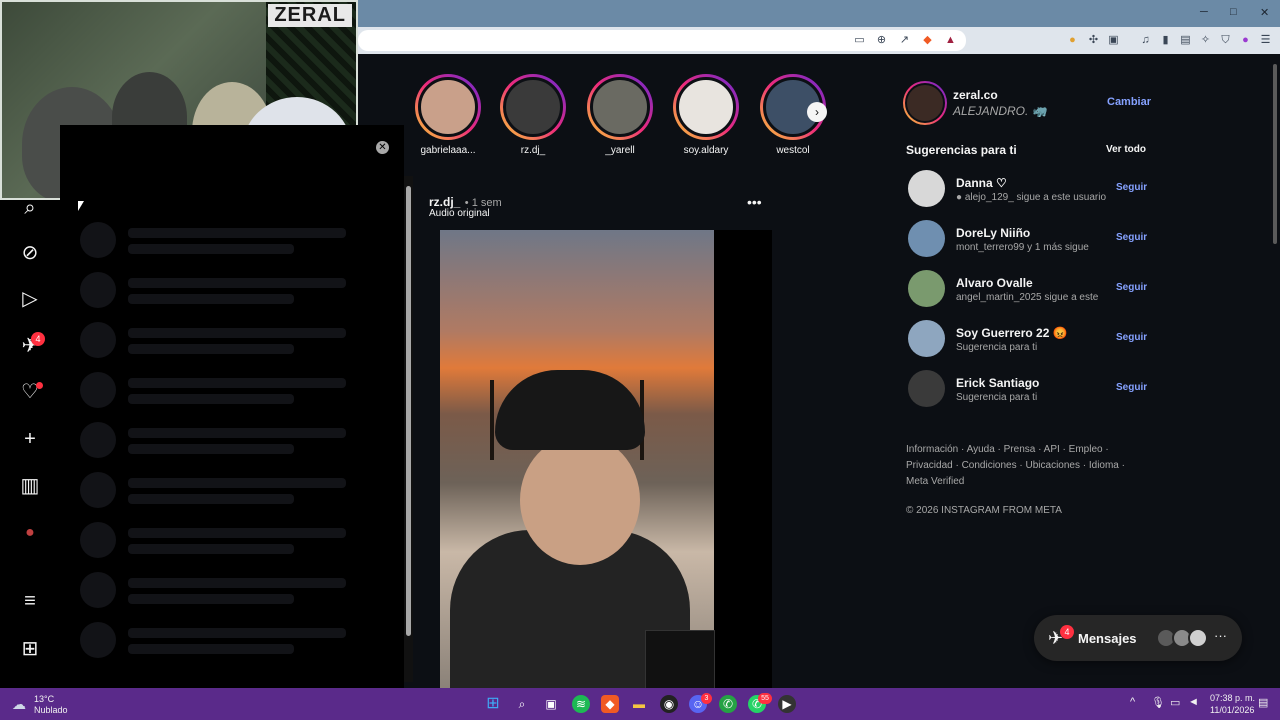 The image size is (1280, 720). I want to click on my-avatar, so click(925, 103).